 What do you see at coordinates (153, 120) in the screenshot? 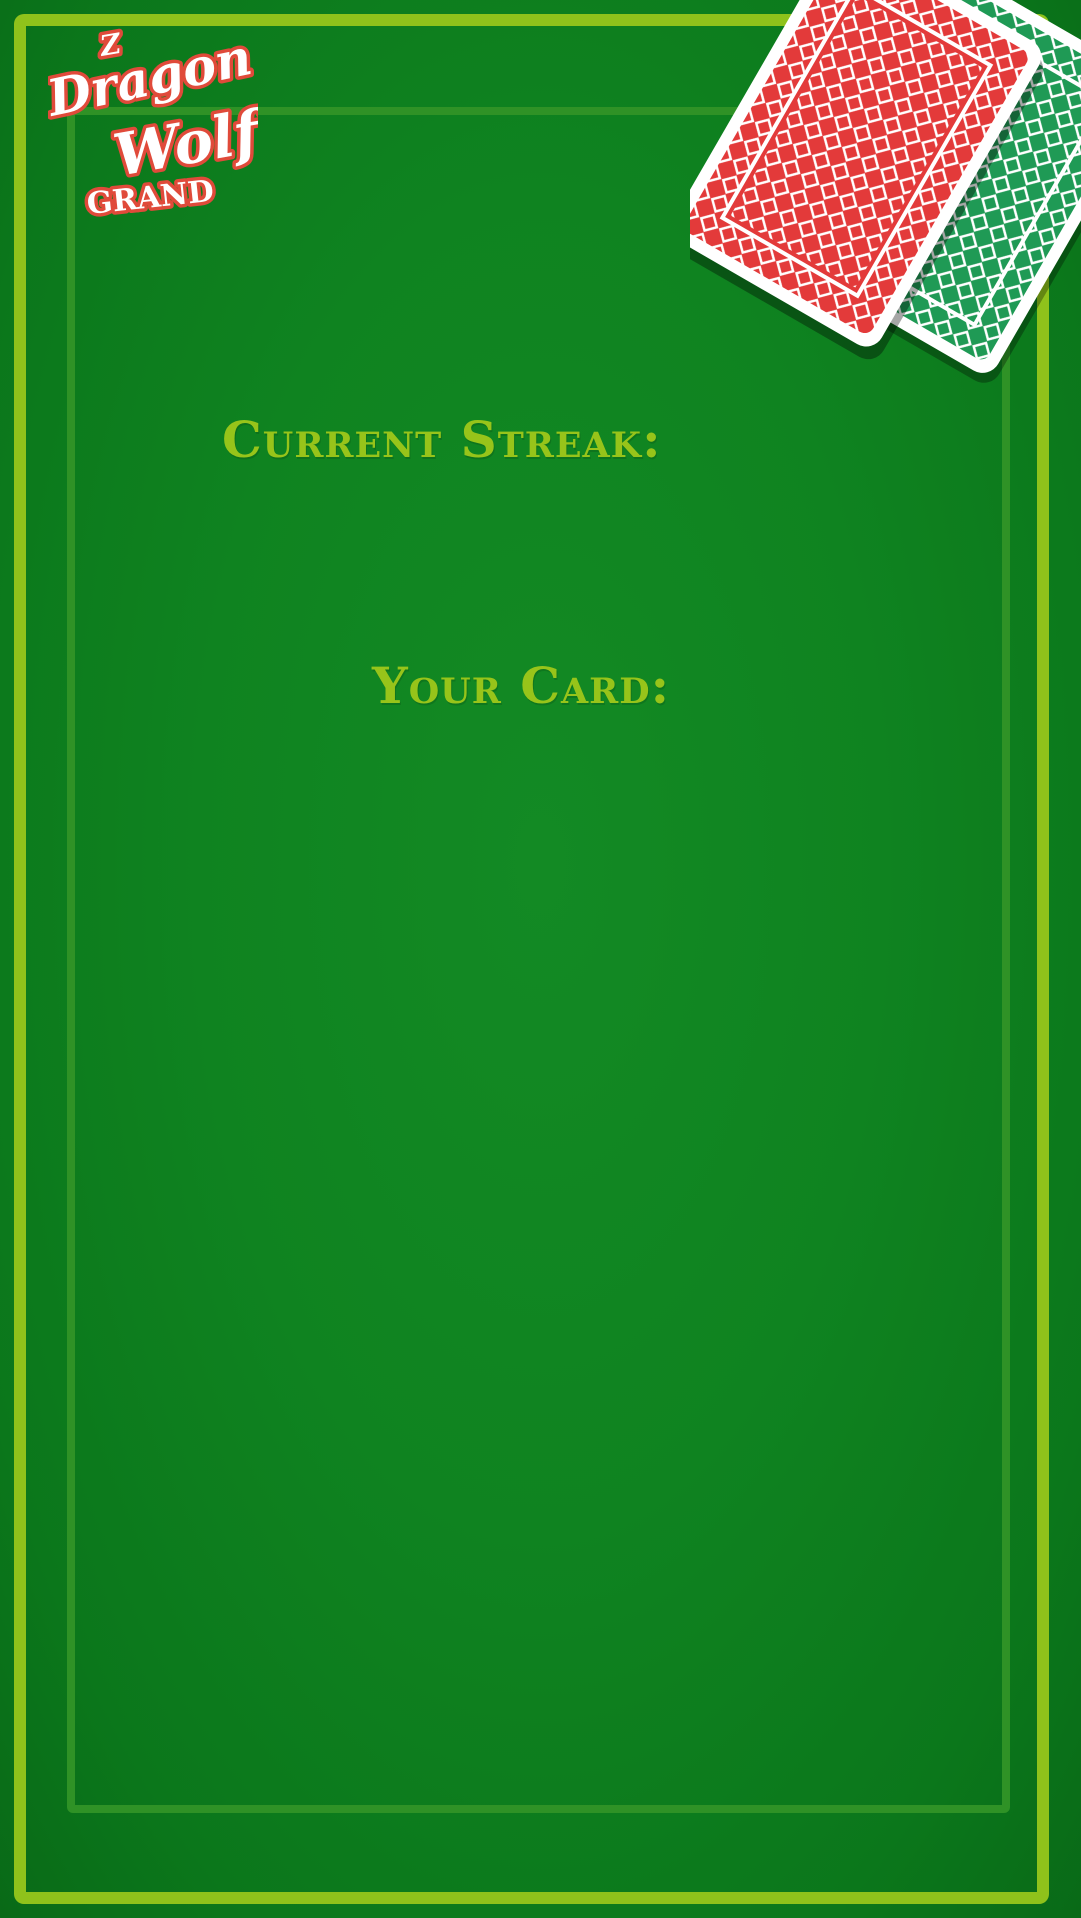
I see `game-logo: Z Dragon Wolf GRAND` at bounding box center [153, 120].